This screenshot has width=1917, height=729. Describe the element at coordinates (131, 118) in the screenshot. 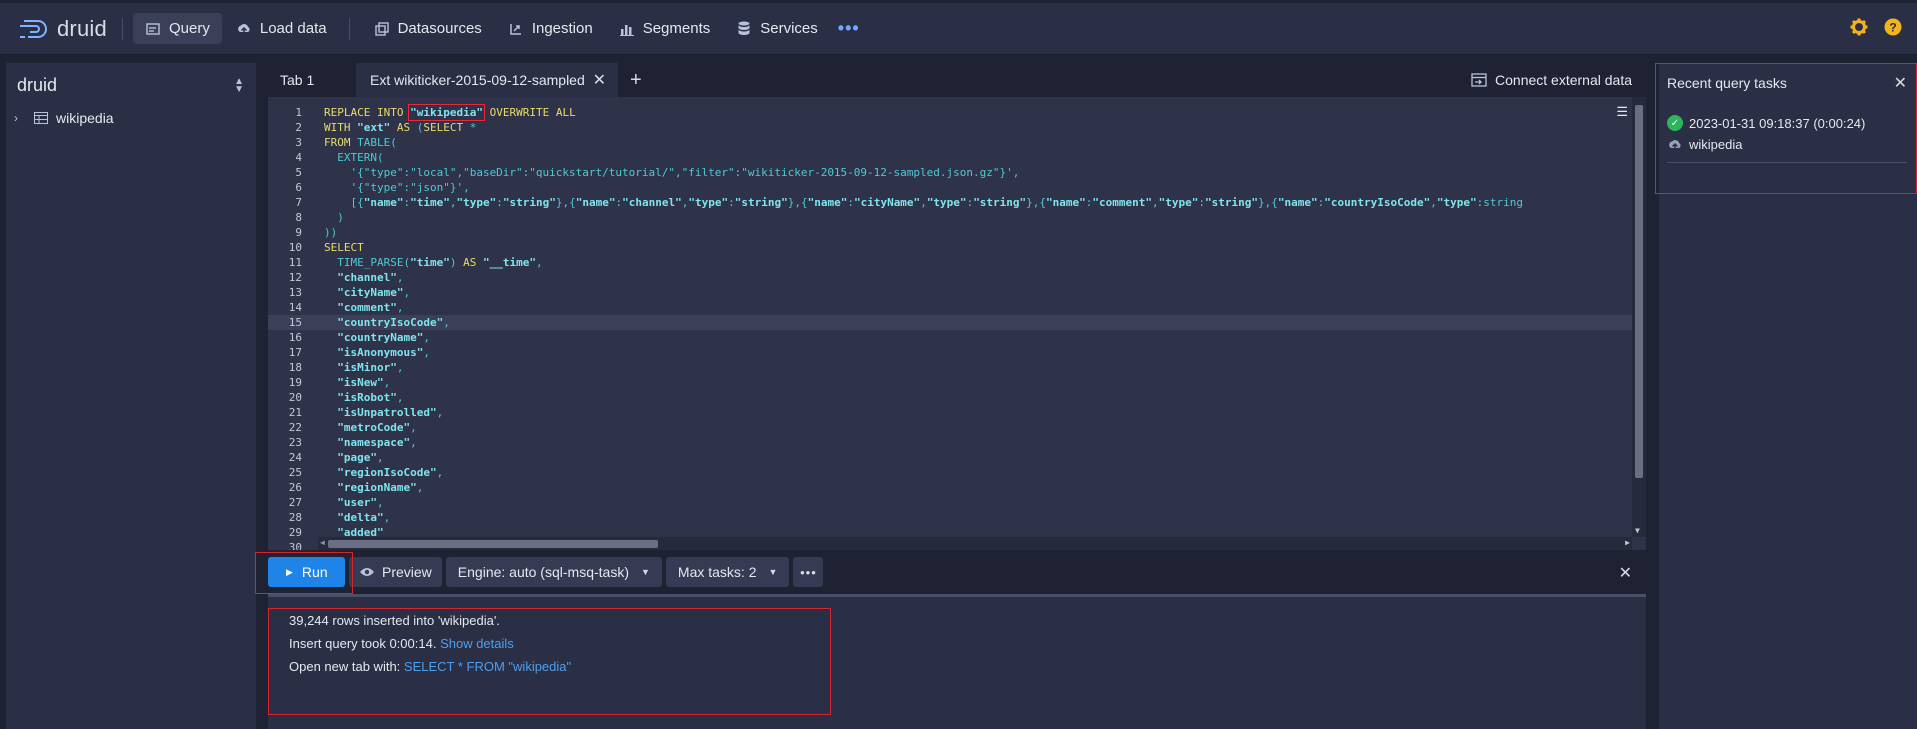

I see `tree-item-wikipedia: › wikipedia` at that location.